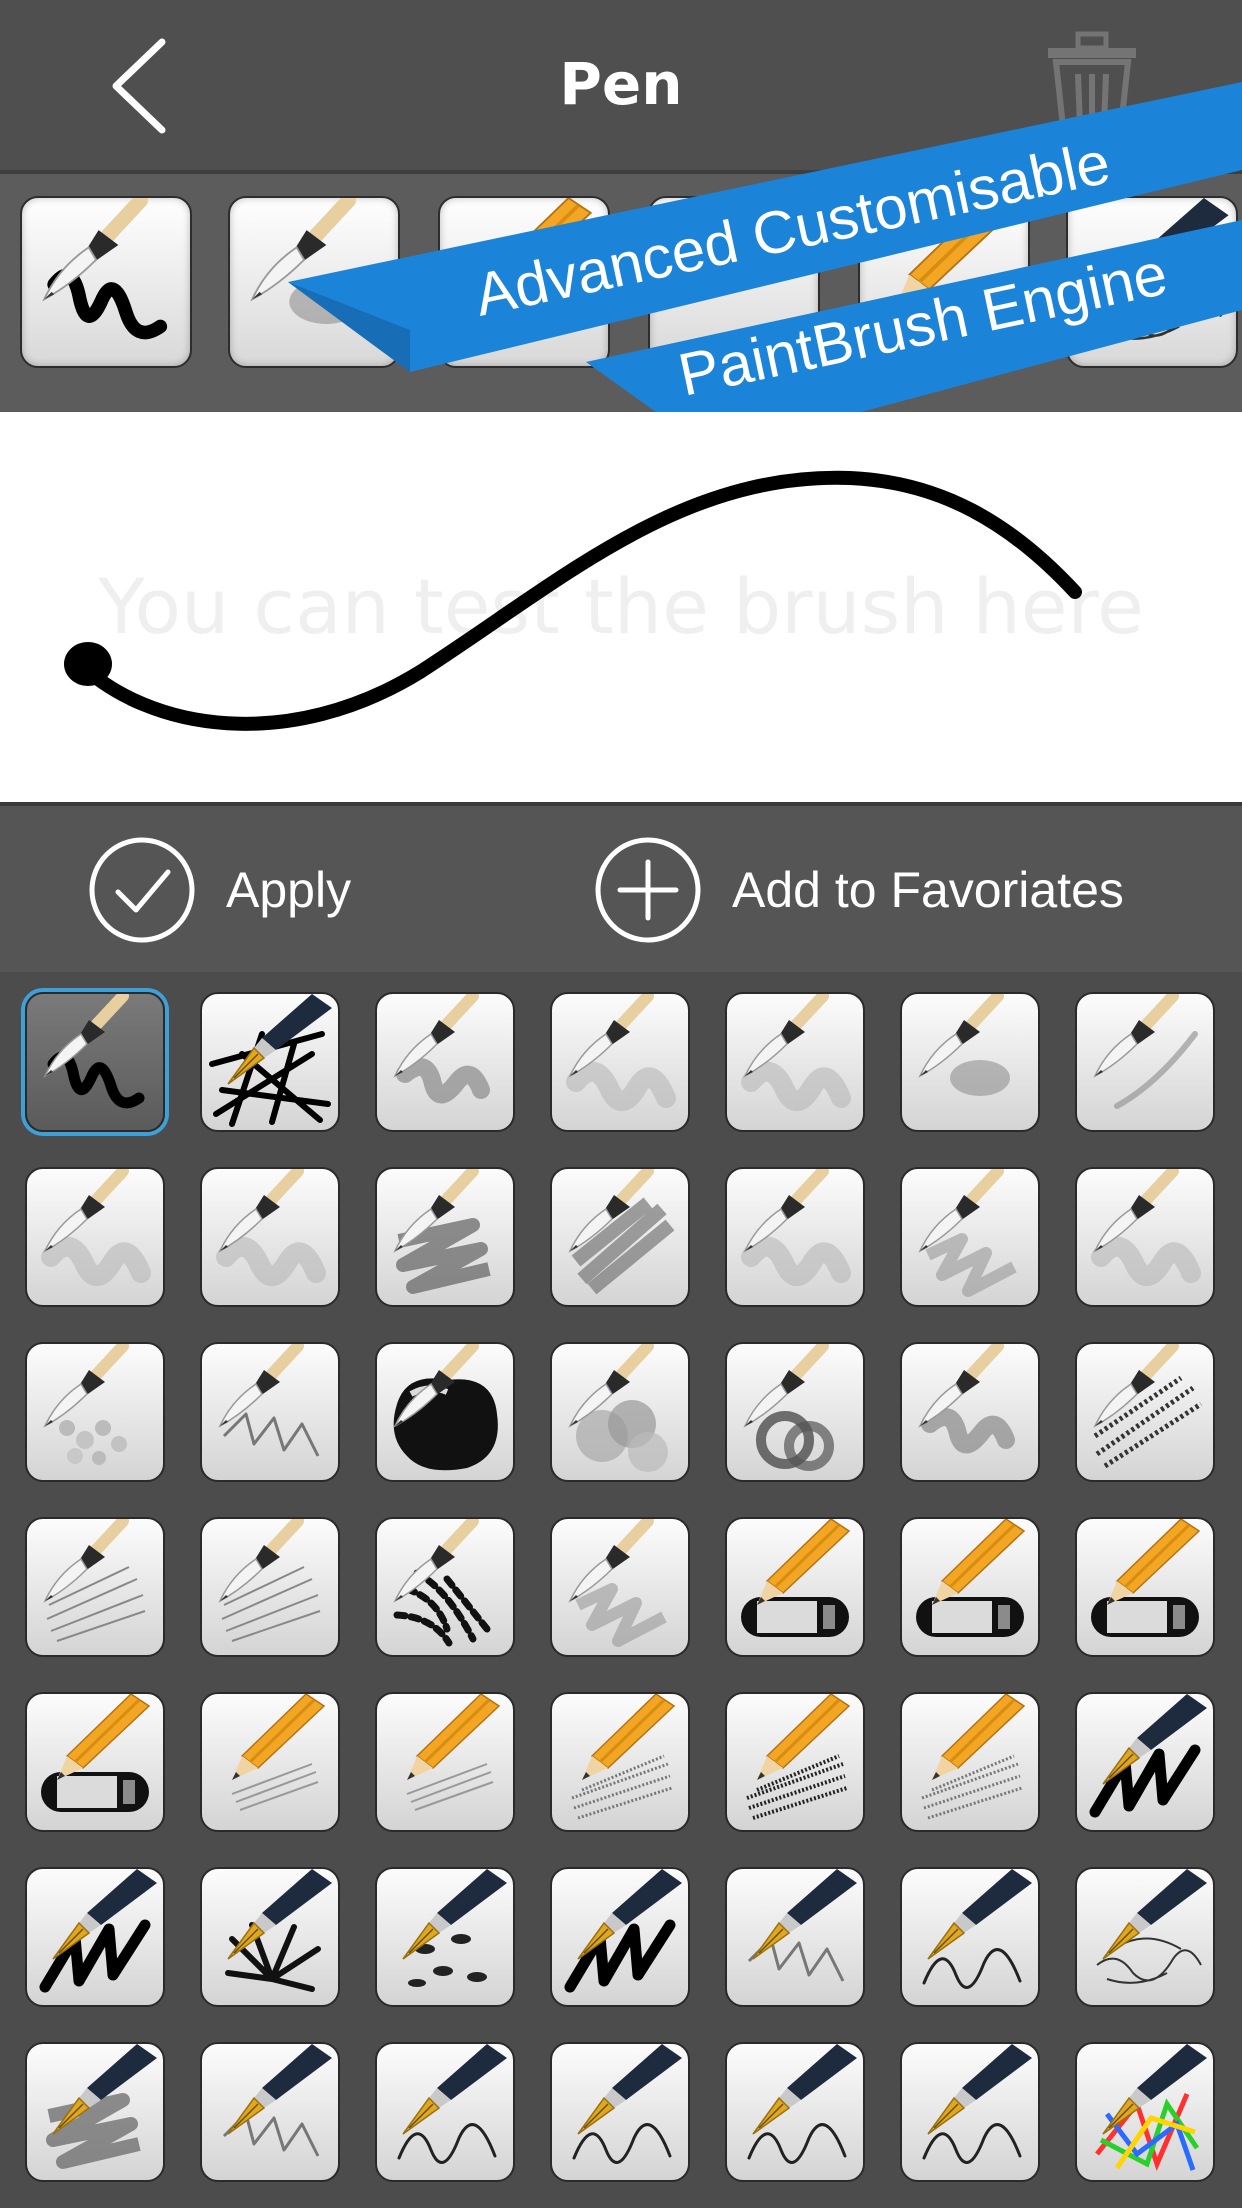 The height and width of the screenshot is (2208, 1242). Describe the element at coordinates (621, 293) in the screenshot. I see `favorites-strip` at that location.